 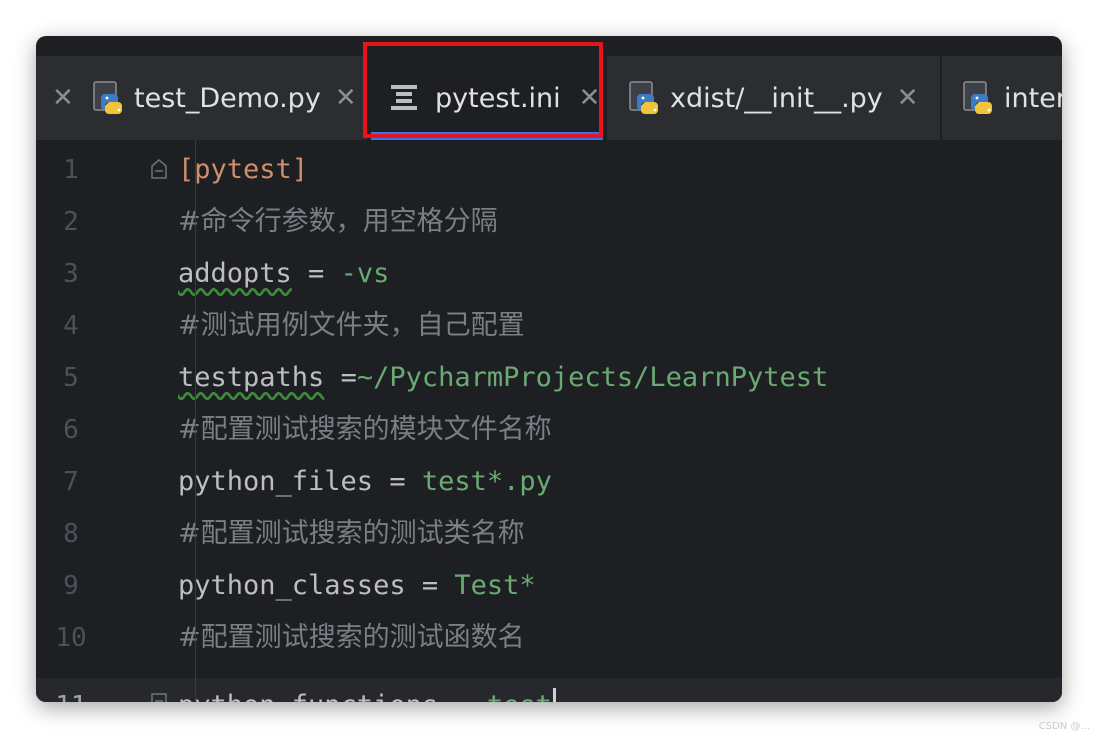 I want to click on comment-text: #配置测试搜索的测试函数名, so click(x=351, y=637).